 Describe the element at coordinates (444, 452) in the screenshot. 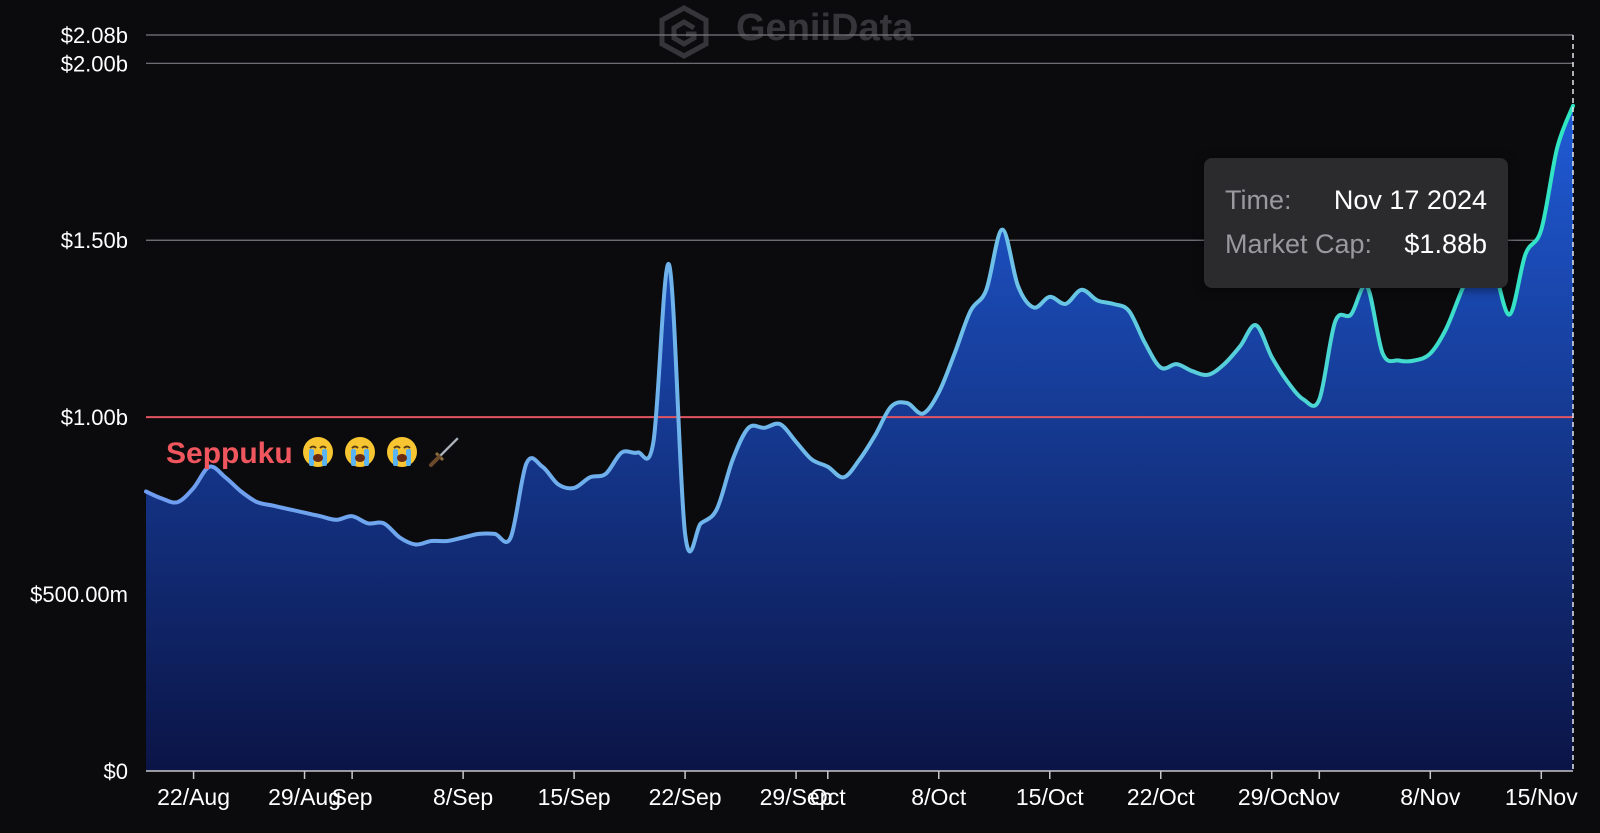

I see `dagger-icon` at that location.